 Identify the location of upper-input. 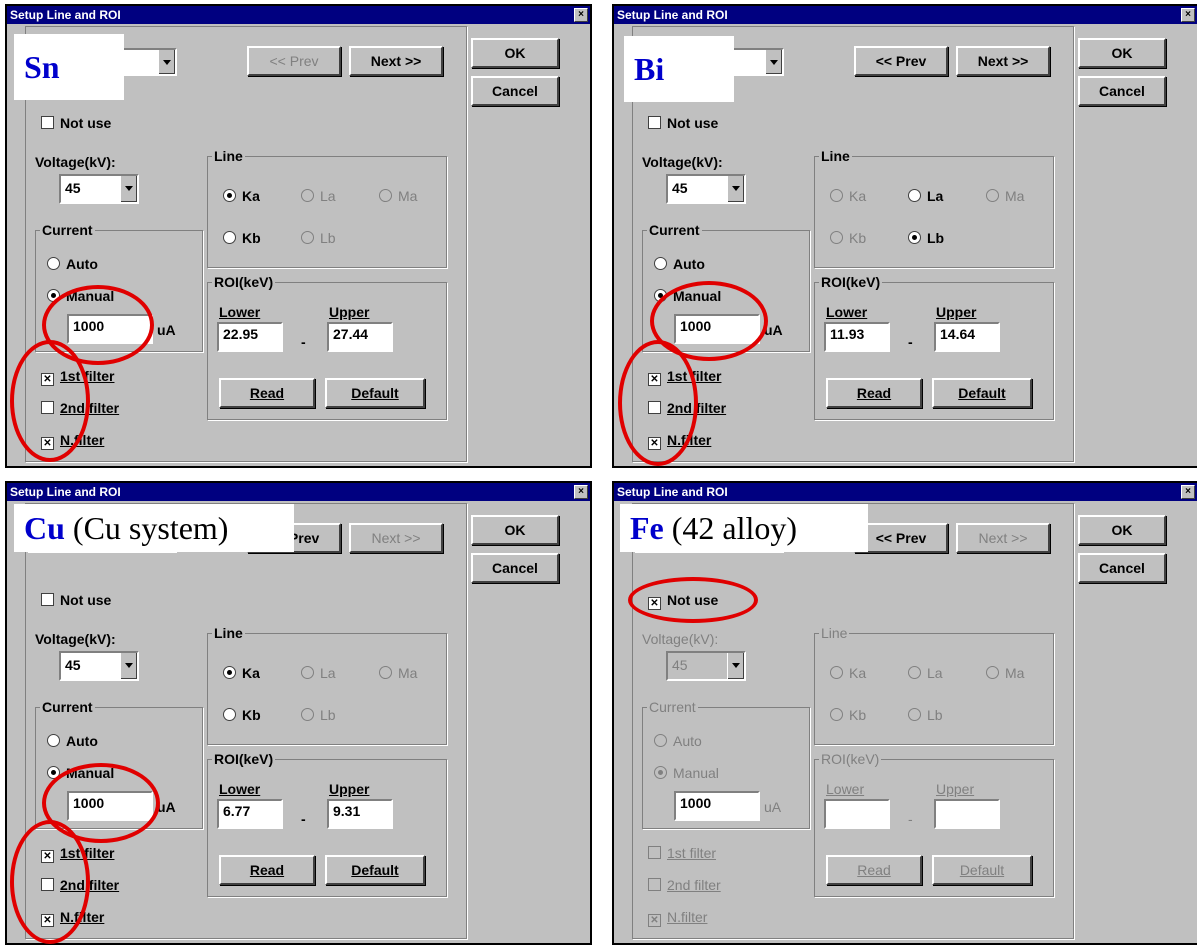
(967, 814).